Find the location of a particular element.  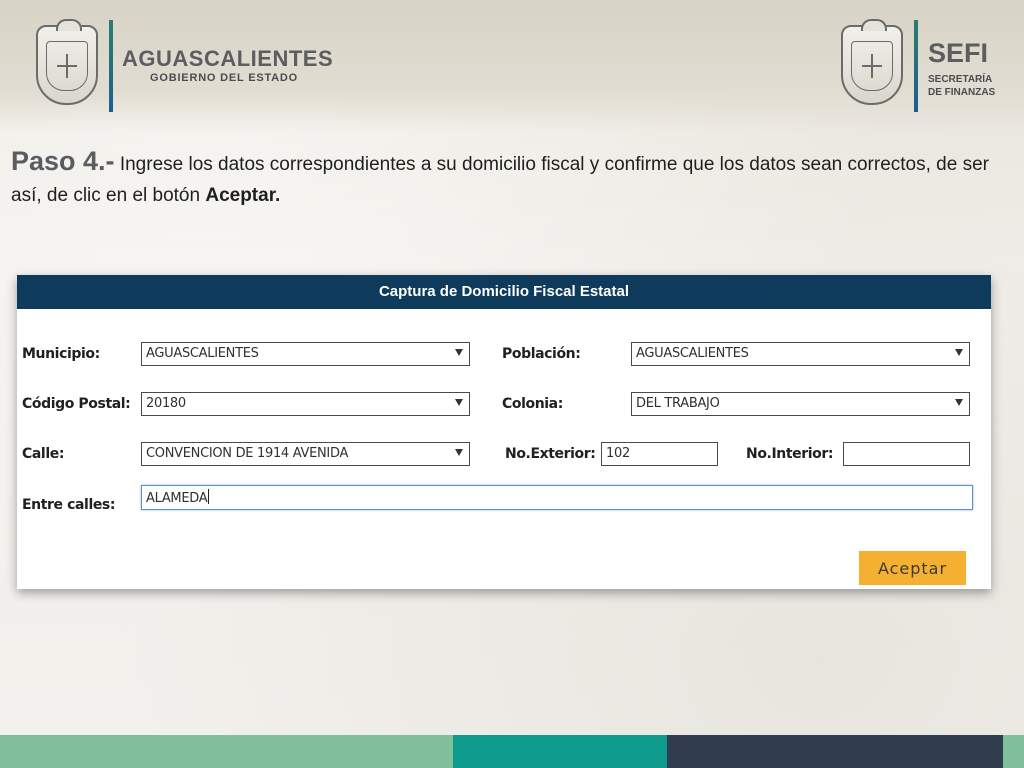

no-interior-input is located at coordinates (906, 454).